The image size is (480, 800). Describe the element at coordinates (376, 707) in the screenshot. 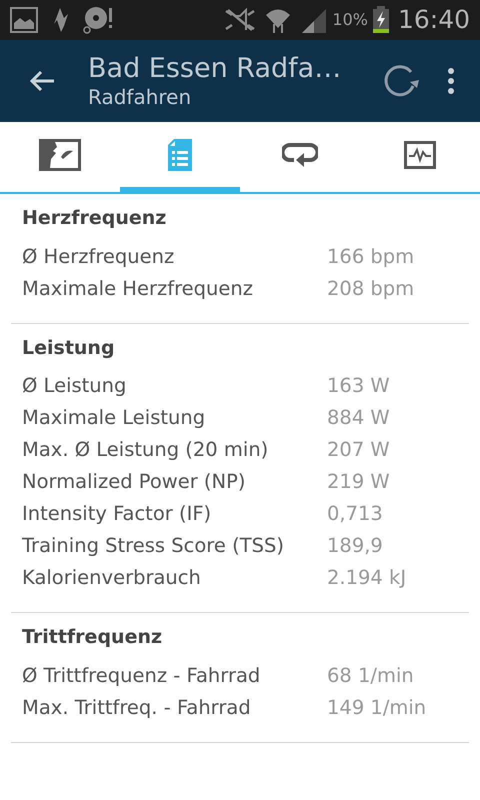

I see `stat-value: 149 1/min` at that location.